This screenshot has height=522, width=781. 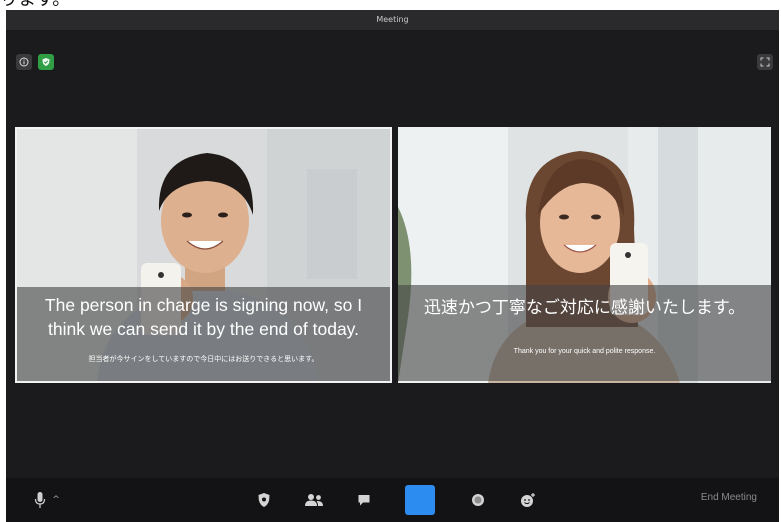 I want to click on microphone-icon, so click(x=40, y=500).